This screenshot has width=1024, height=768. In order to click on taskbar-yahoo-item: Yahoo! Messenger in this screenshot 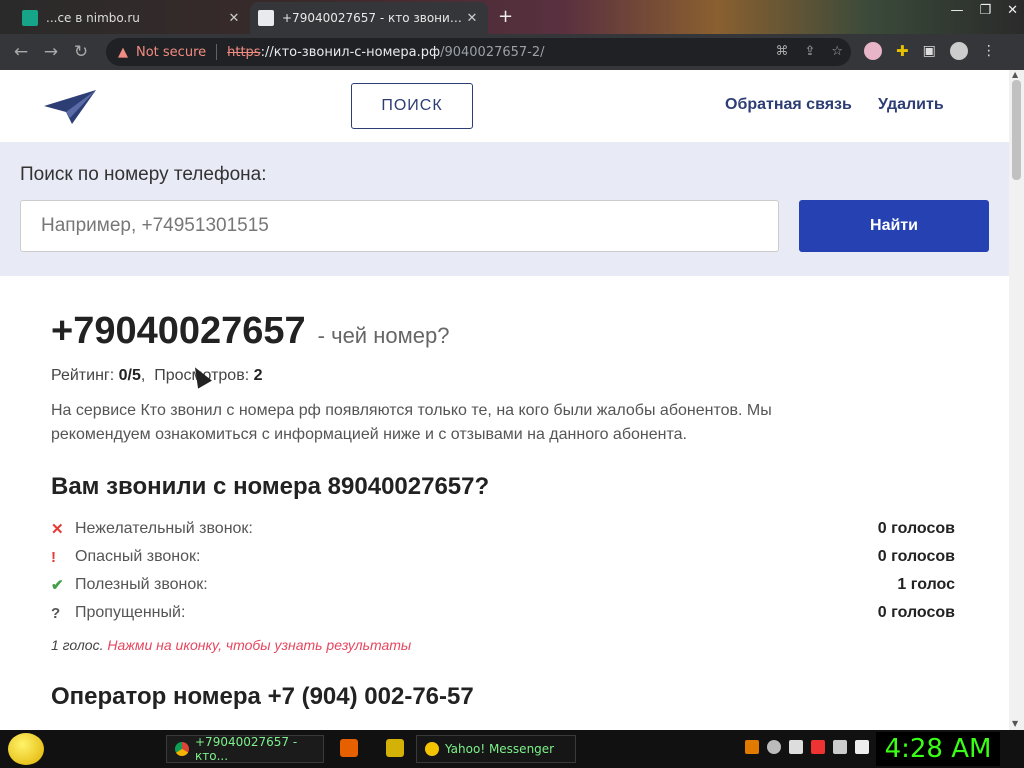, I will do `click(496, 749)`.